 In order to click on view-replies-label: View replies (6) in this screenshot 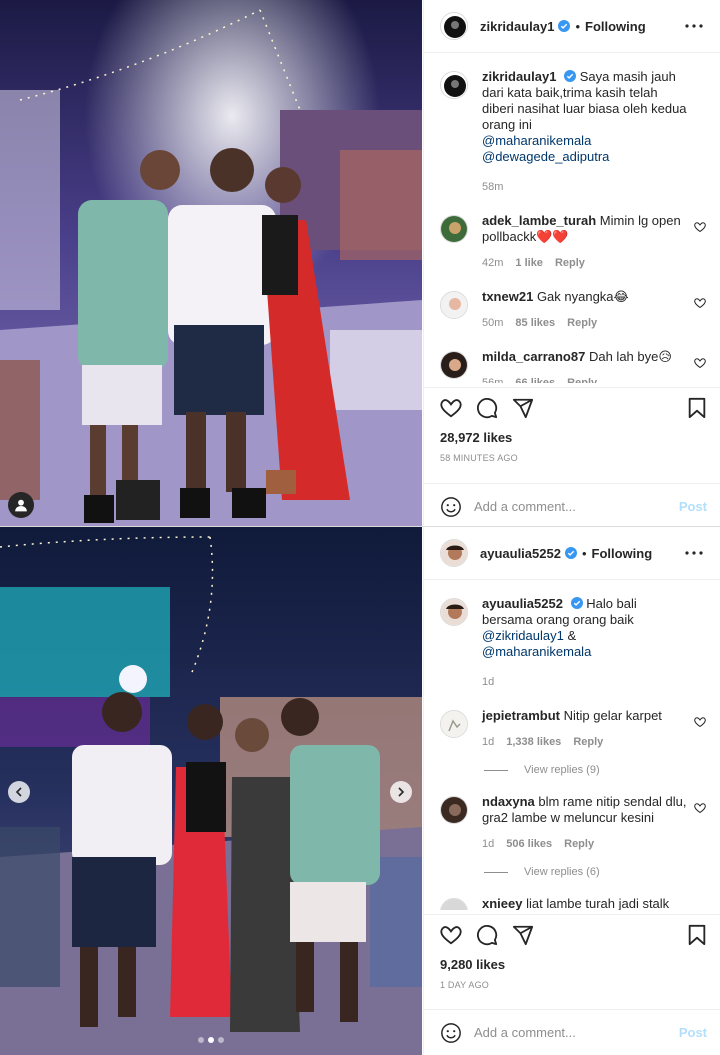, I will do `click(562, 872)`.